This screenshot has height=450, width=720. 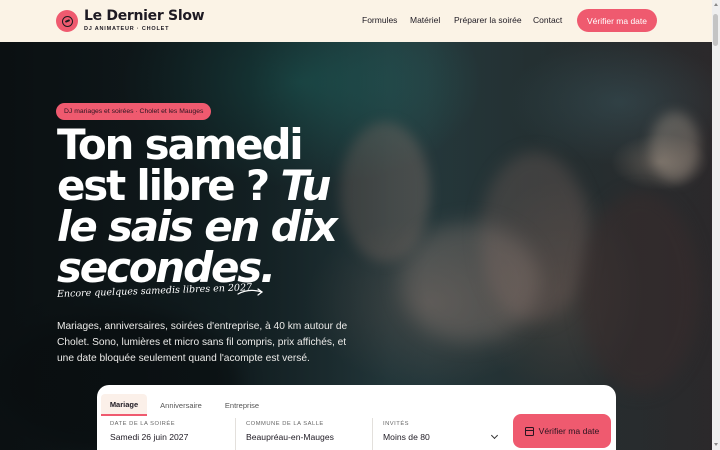 What do you see at coordinates (547, 20) in the screenshot?
I see `nav-contact: Contact` at bounding box center [547, 20].